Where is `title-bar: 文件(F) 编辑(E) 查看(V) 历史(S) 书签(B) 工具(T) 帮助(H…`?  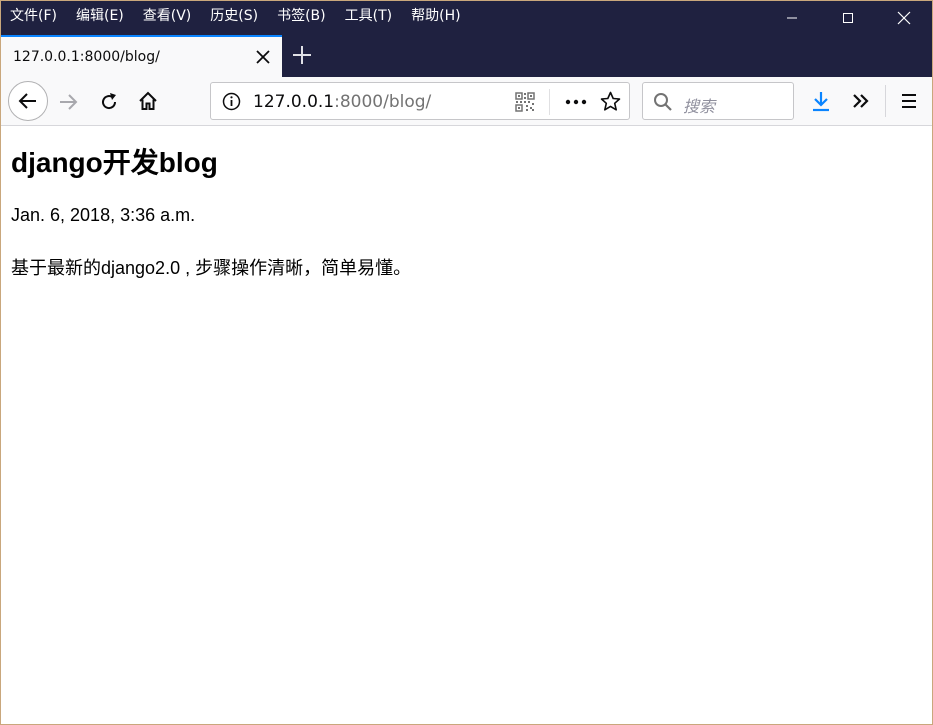 title-bar: 文件(F) 编辑(E) 查看(V) 历史(S) 书签(B) 工具(T) 帮助(H… is located at coordinates (466, 18).